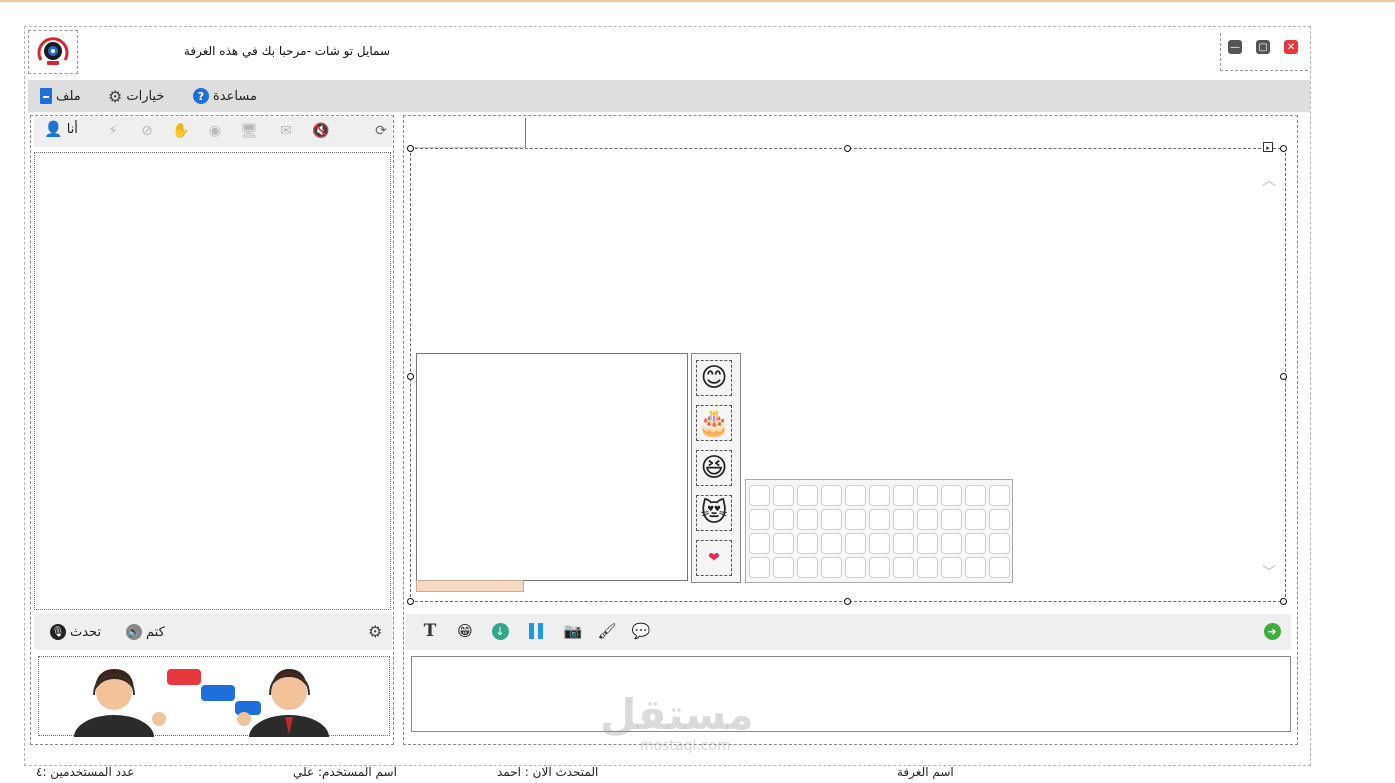 The height and width of the screenshot is (783, 1395). Describe the element at coordinates (145, 632) in the screenshot. I see `mute-button: 🔈 كتم` at that location.